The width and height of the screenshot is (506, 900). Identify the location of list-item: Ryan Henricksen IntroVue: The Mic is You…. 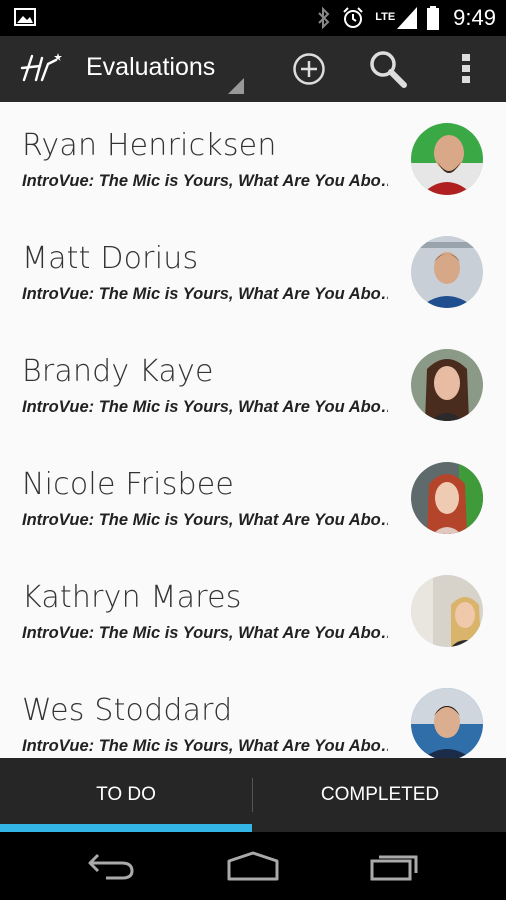
(253, 159).